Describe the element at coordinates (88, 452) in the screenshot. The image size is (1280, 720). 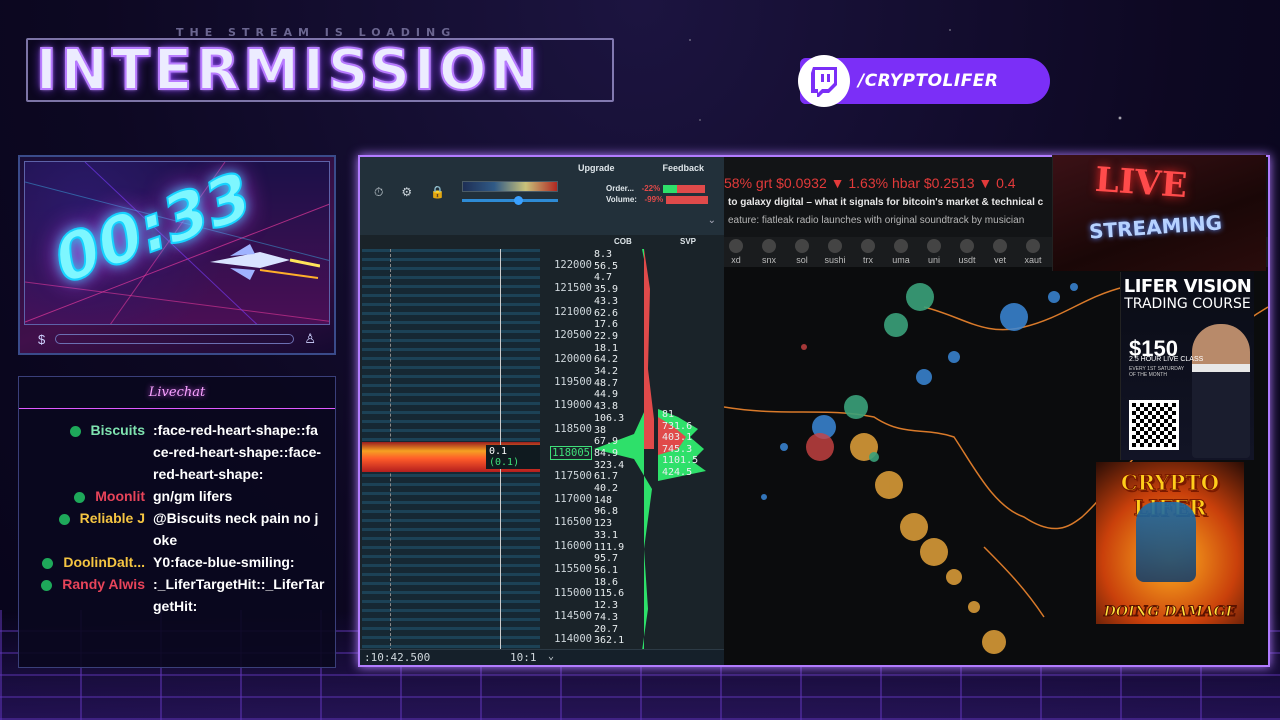
I see `chat-username: Biscuits` at that location.